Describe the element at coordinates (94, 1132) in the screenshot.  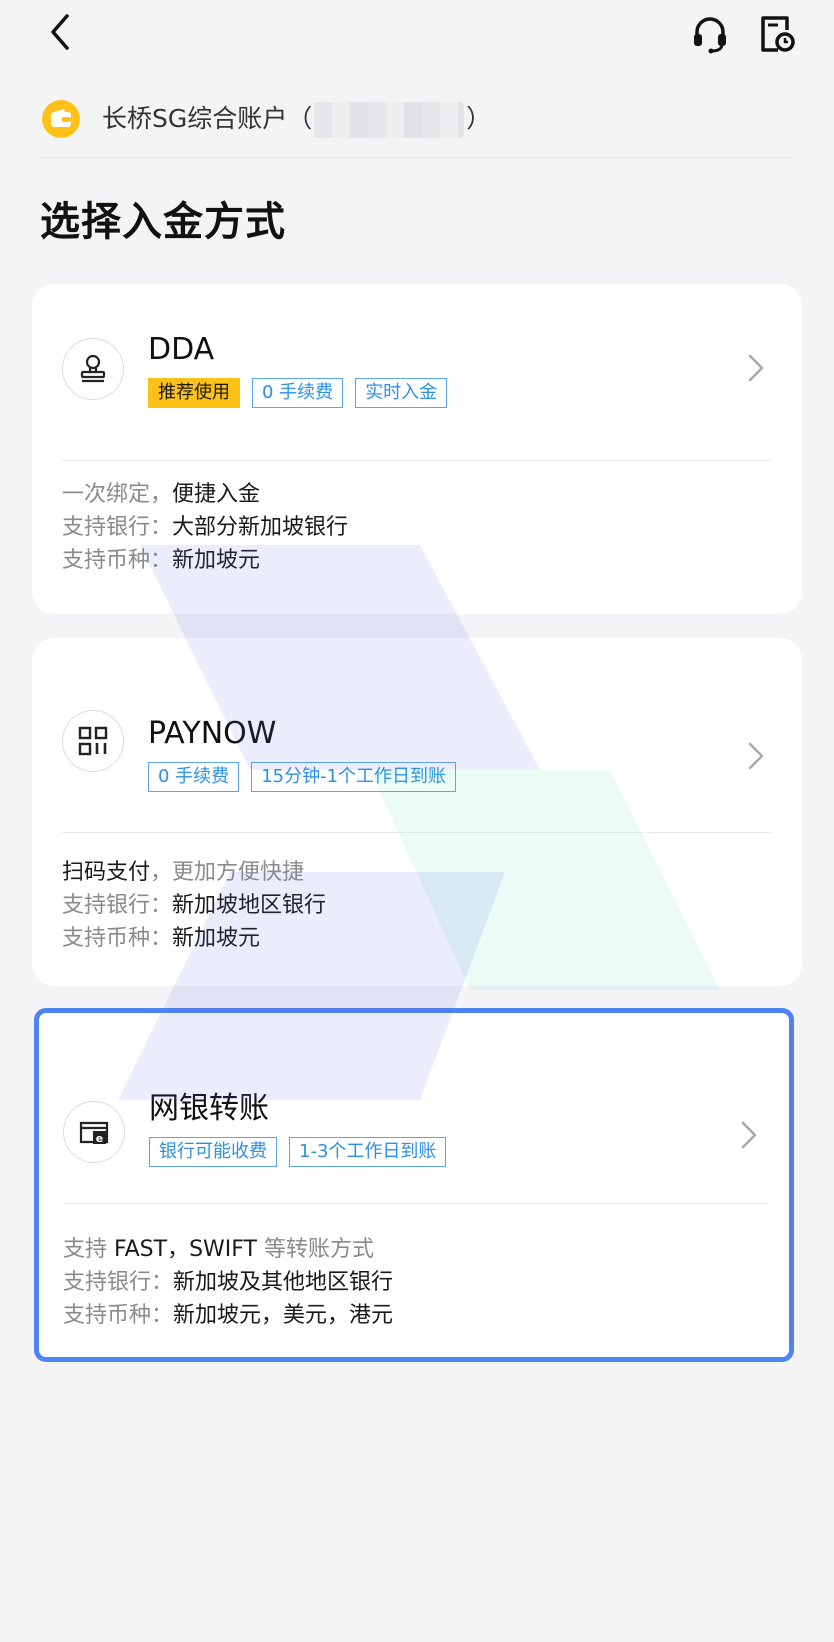
I see `online-banking-icon: e` at that location.